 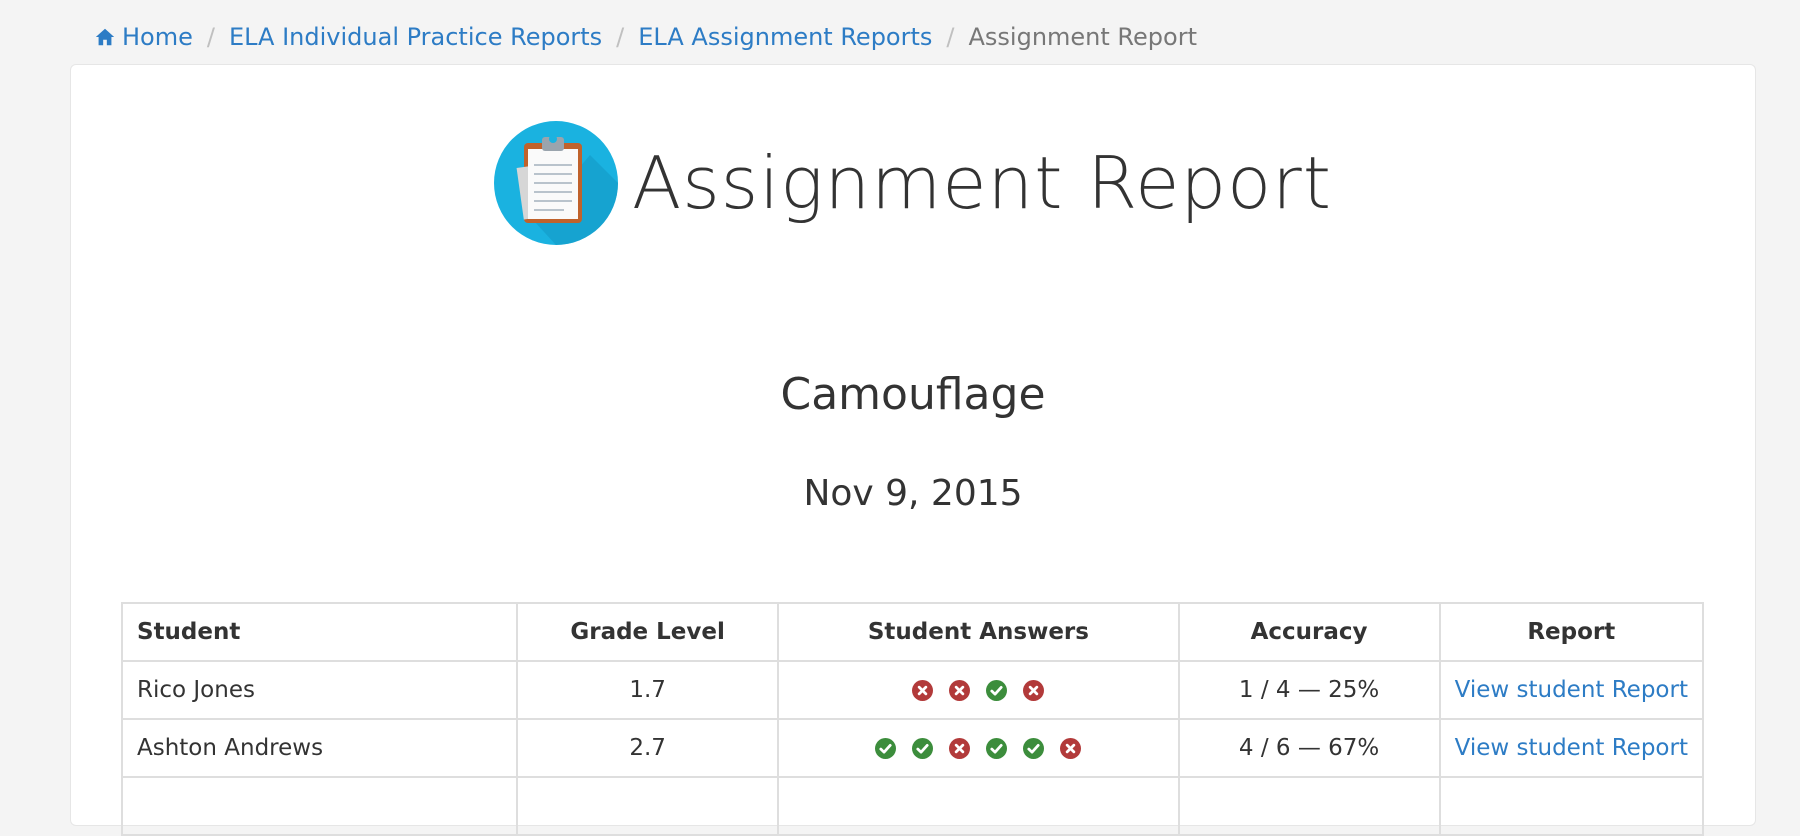 I want to click on breadcrumb-current: Assignment Report, so click(x=1083, y=37).